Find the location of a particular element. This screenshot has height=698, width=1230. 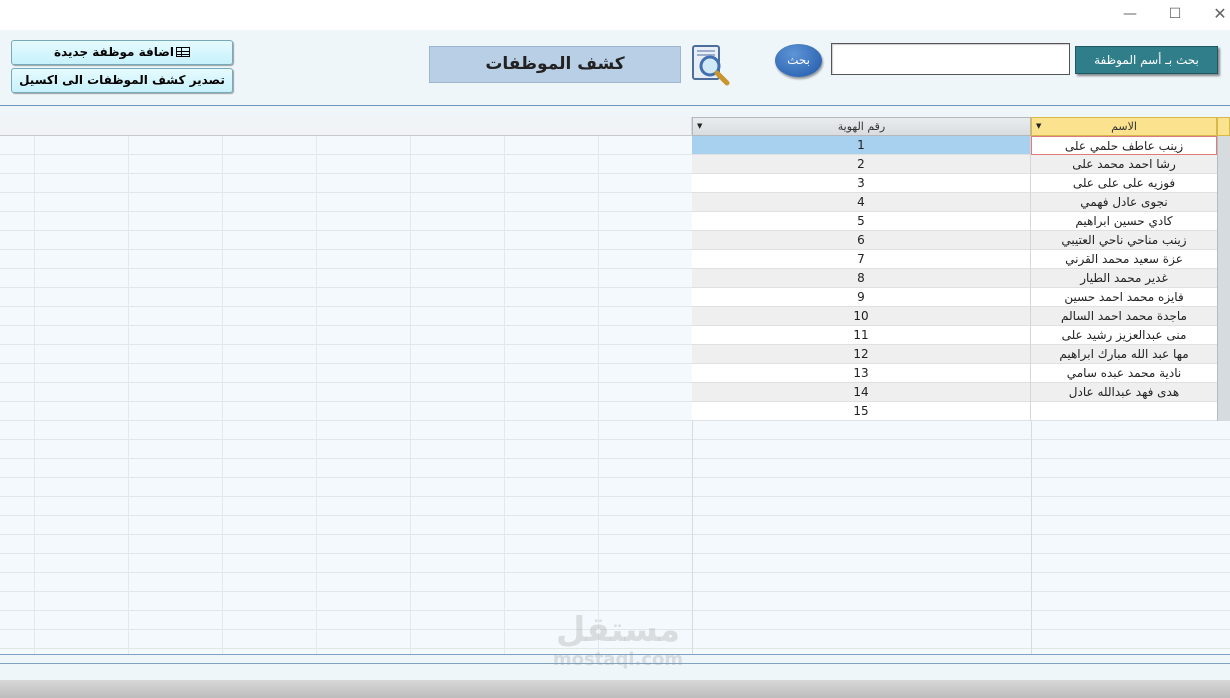

search-input is located at coordinates (950, 59).